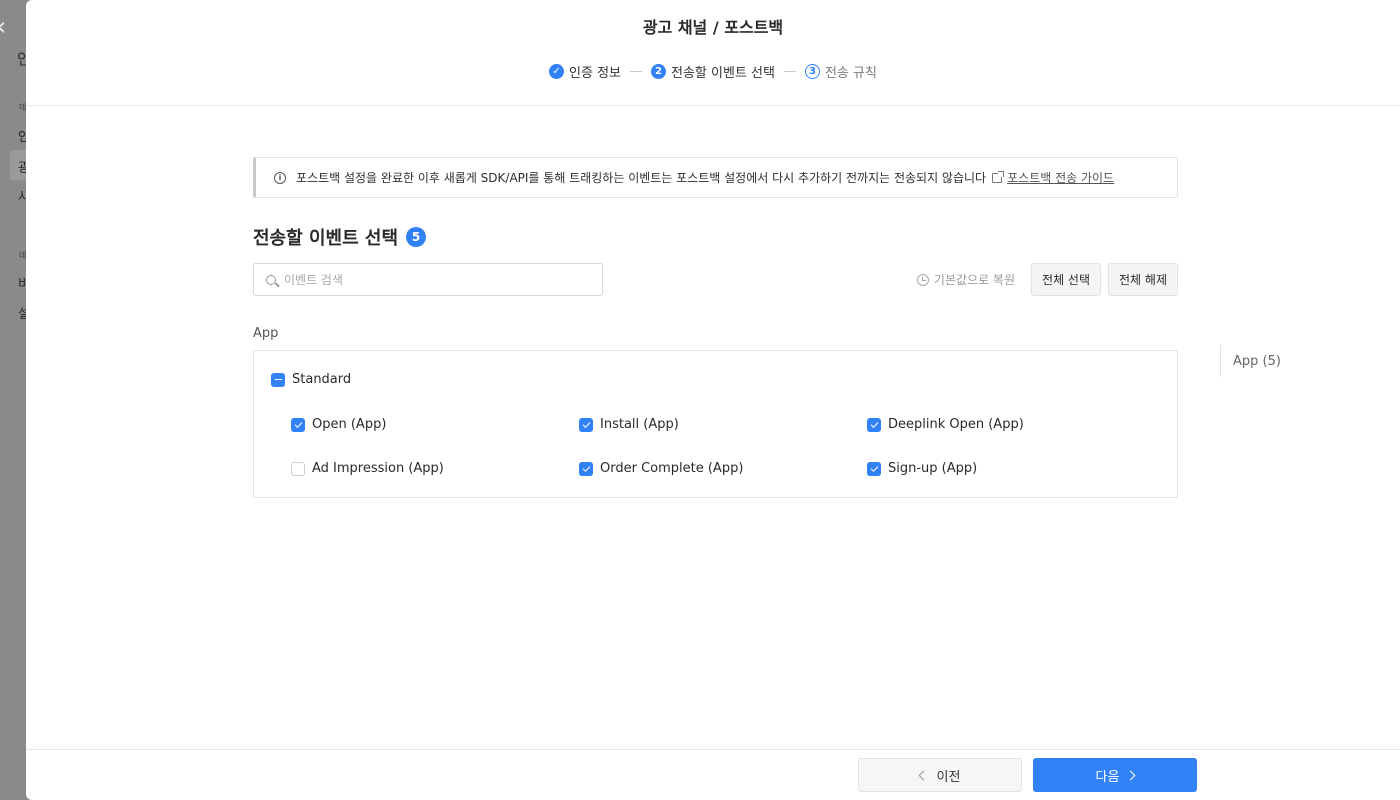  What do you see at coordinates (3, 27) in the screenshot?
I see `back-chevron-icon: ‹` at bounding box center [3, 27].